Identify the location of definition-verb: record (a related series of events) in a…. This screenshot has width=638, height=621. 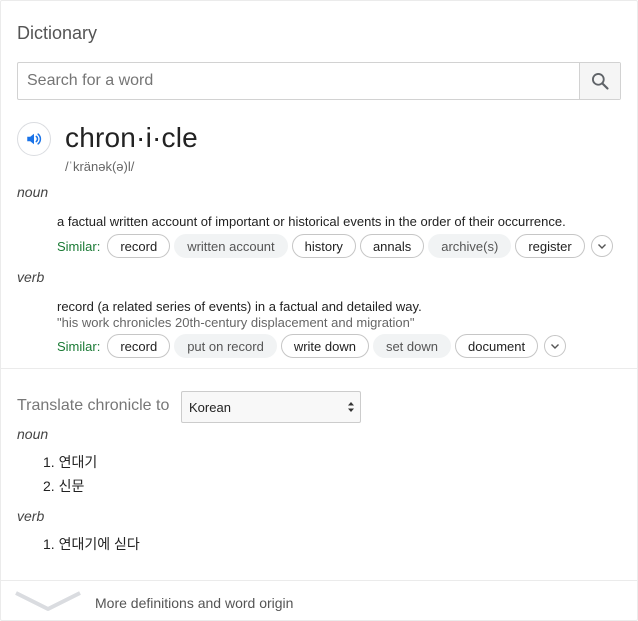
(239, 306).